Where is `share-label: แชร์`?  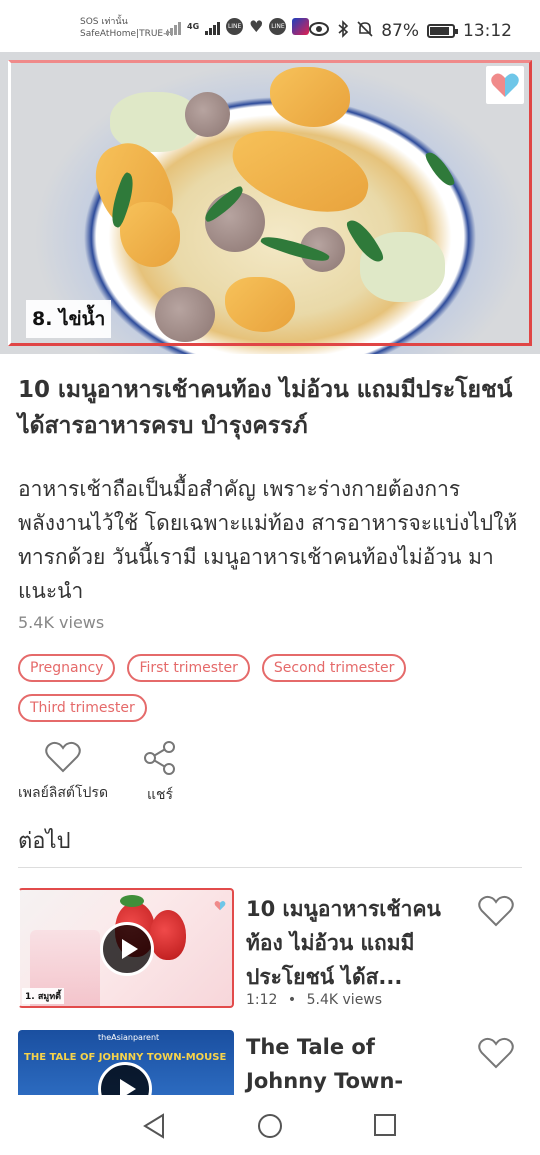
share-label: แชร์ is located at coordinates (160, 795).